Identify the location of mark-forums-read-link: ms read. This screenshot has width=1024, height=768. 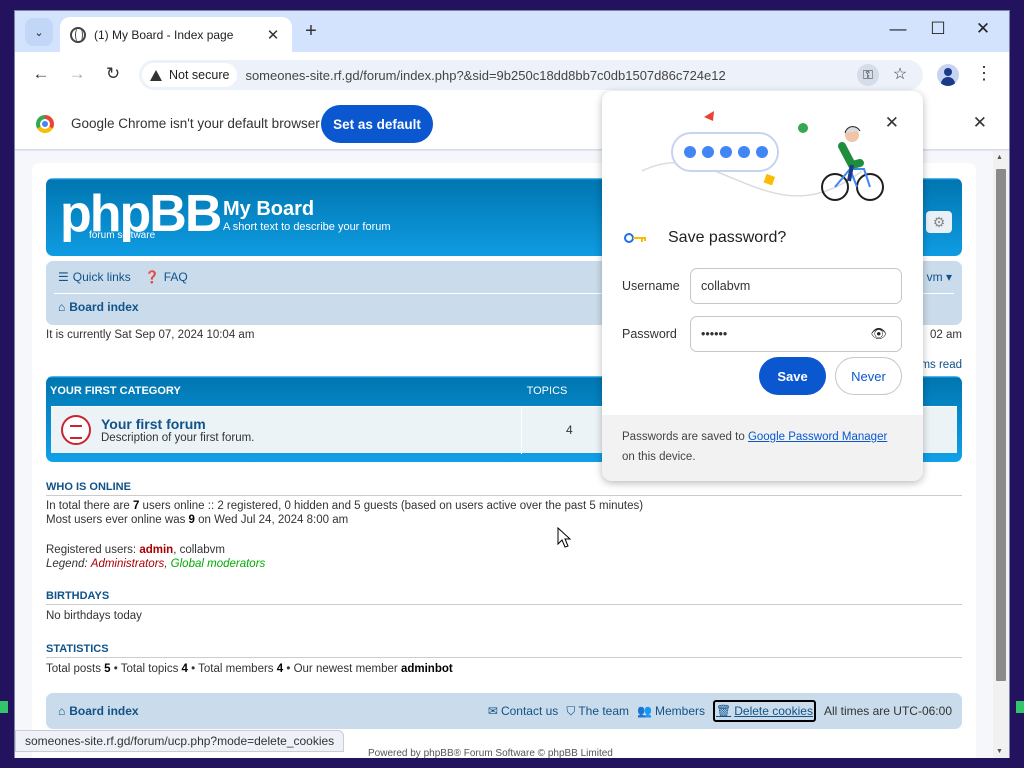
(941, 365).